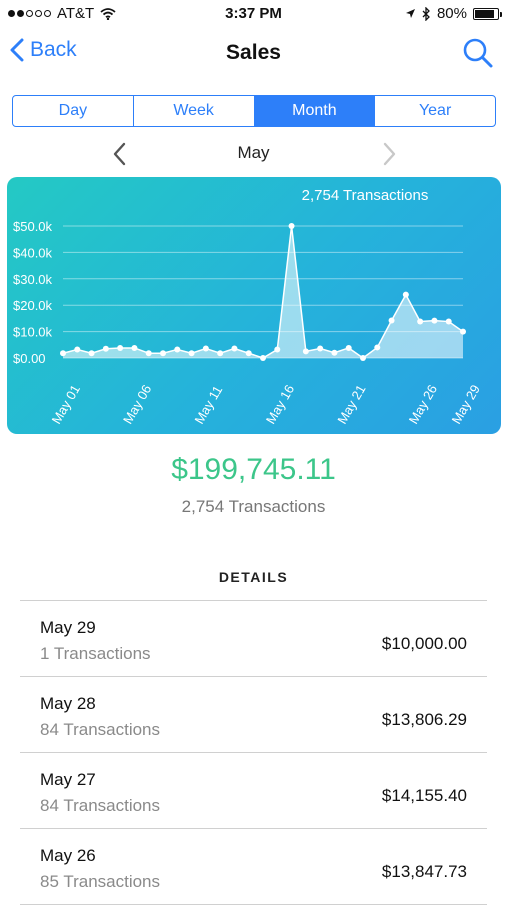 The width and height of the screenshot is (507, 905). I want to click on bluetooth-icon, so click(426, 13).